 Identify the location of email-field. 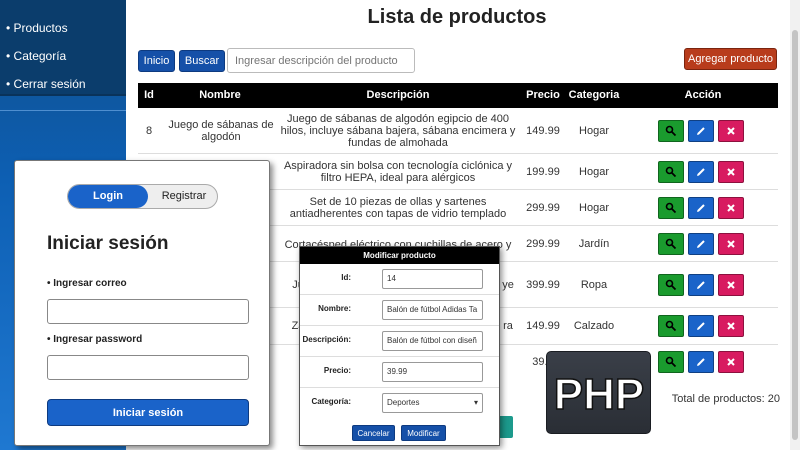
(148, 311).